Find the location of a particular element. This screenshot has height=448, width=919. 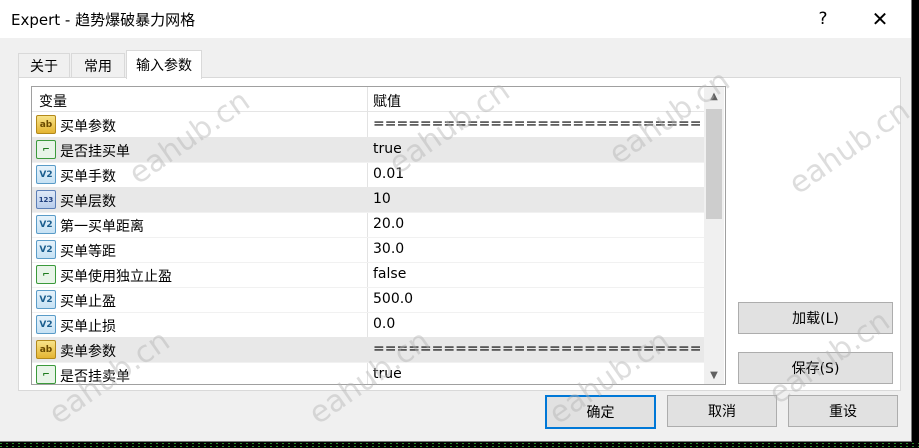

param-name: 买单使用独立止盈 is located at coordinates (116, 277).